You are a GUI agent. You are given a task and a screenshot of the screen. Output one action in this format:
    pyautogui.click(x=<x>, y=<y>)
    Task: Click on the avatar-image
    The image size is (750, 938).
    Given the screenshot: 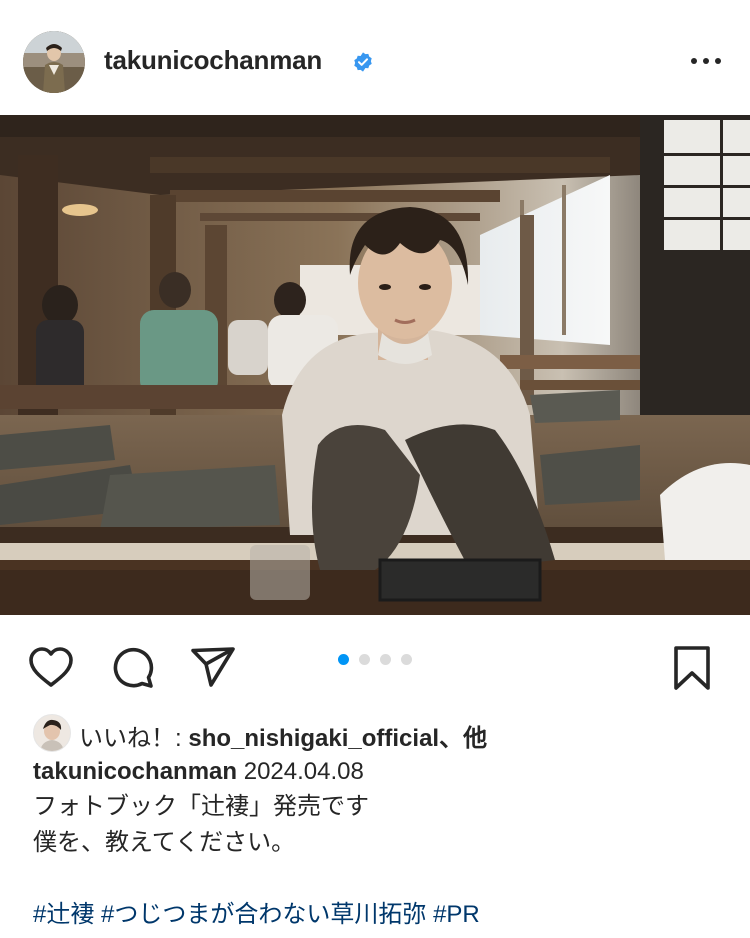 What is the action you would take?
    pyautogui.click(x=54, y=62)
    